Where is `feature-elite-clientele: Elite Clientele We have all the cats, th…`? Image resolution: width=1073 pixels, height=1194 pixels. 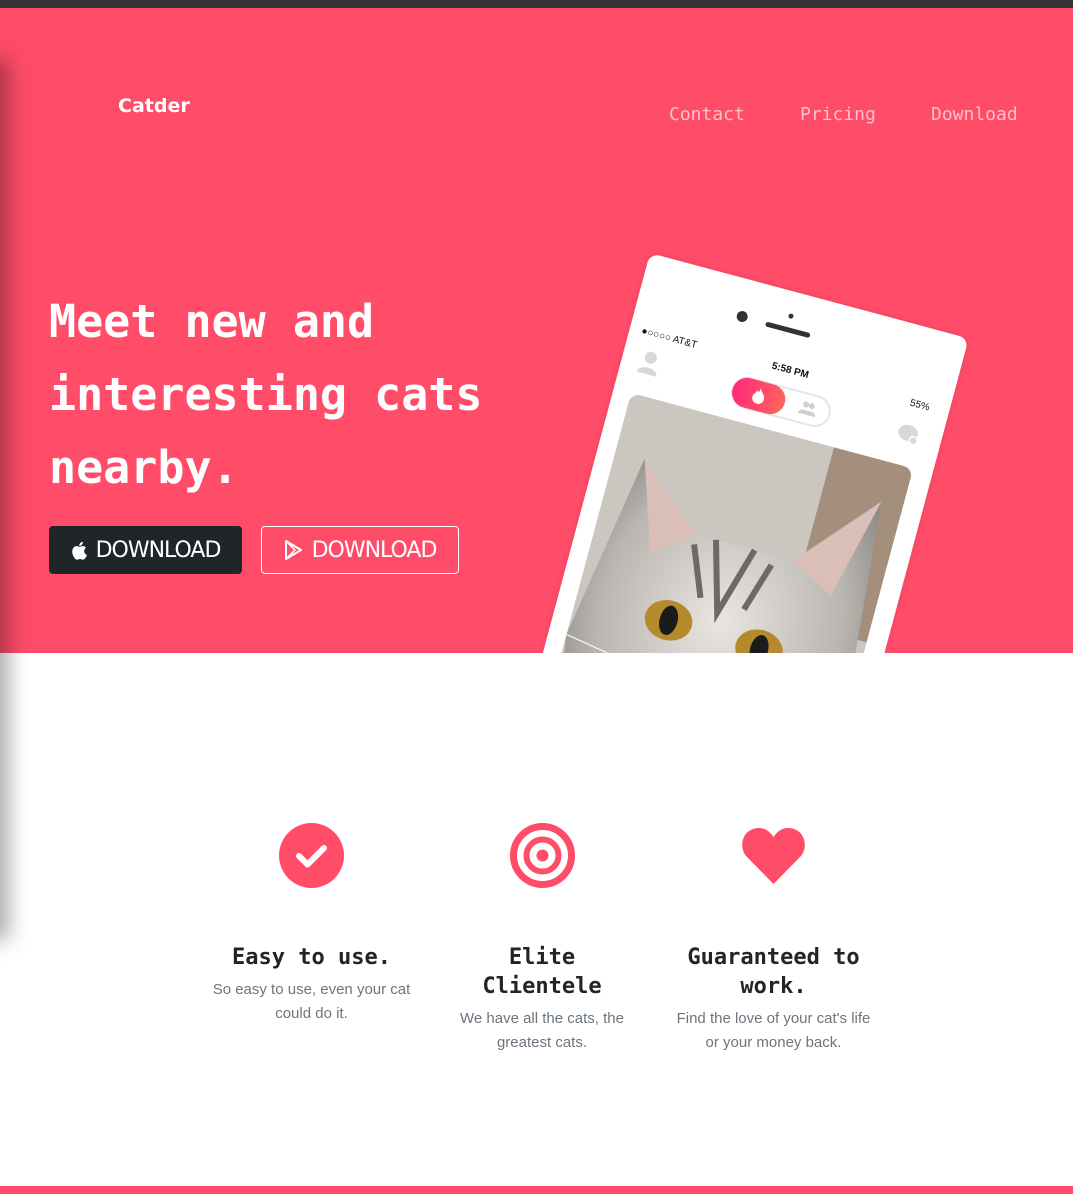
feature-elite-clientele: Elite Clientele We have all the cats, th… is located at coordinates (542, 999).